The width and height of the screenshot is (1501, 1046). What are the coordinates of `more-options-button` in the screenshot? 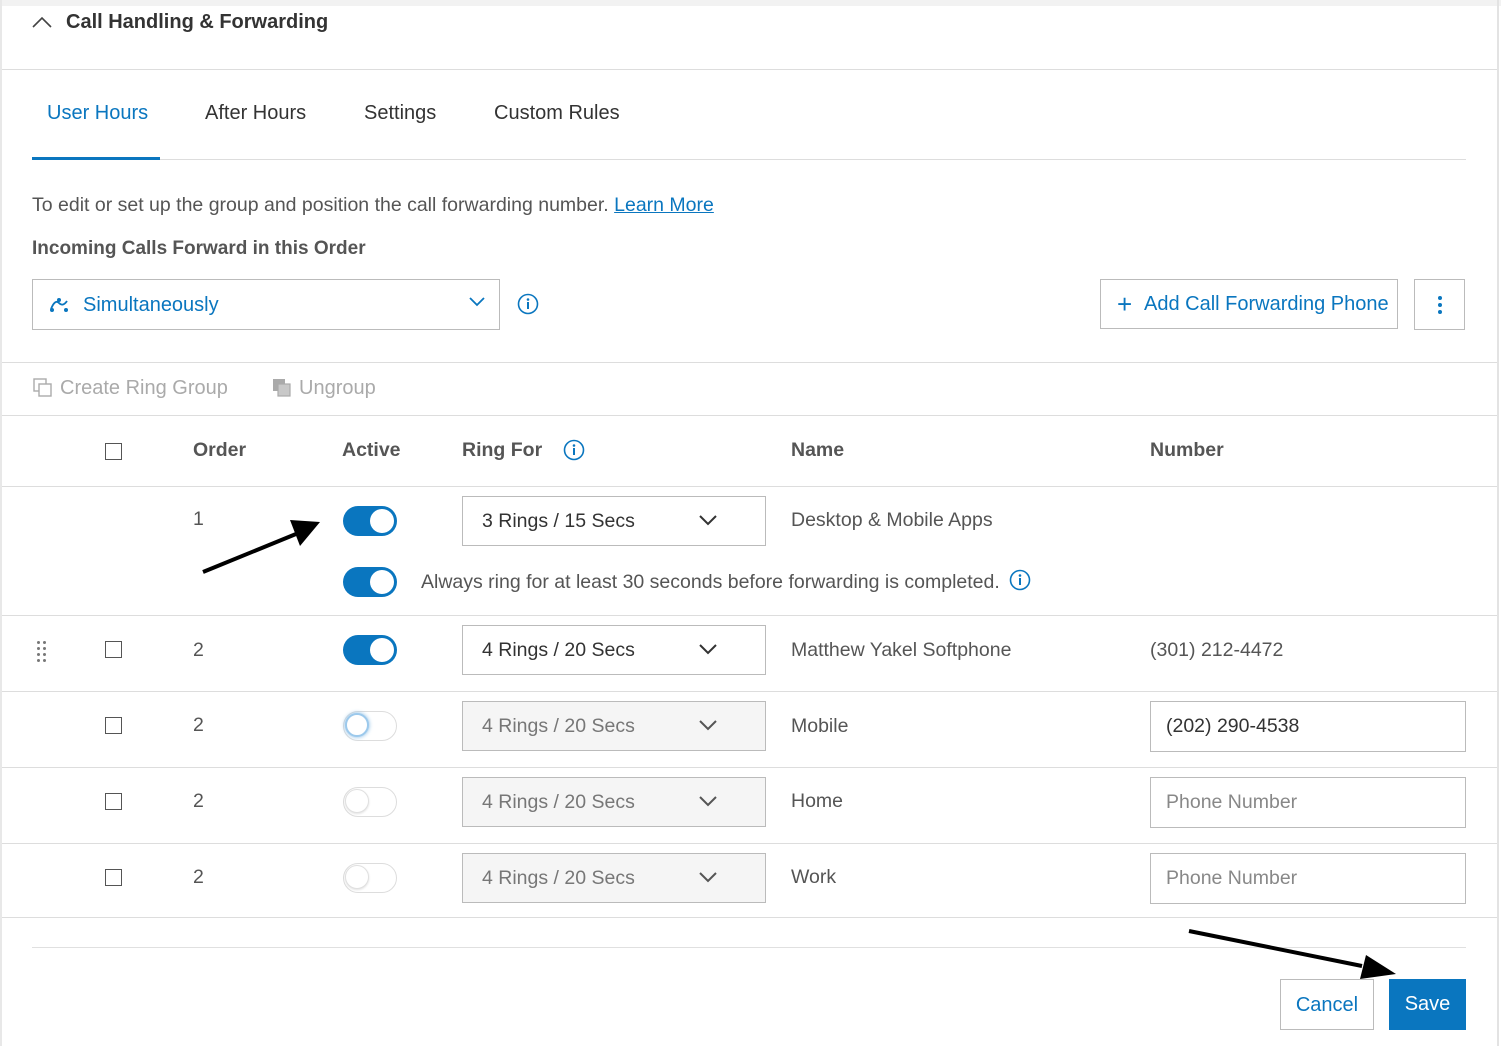 It's located at (1439, 304).